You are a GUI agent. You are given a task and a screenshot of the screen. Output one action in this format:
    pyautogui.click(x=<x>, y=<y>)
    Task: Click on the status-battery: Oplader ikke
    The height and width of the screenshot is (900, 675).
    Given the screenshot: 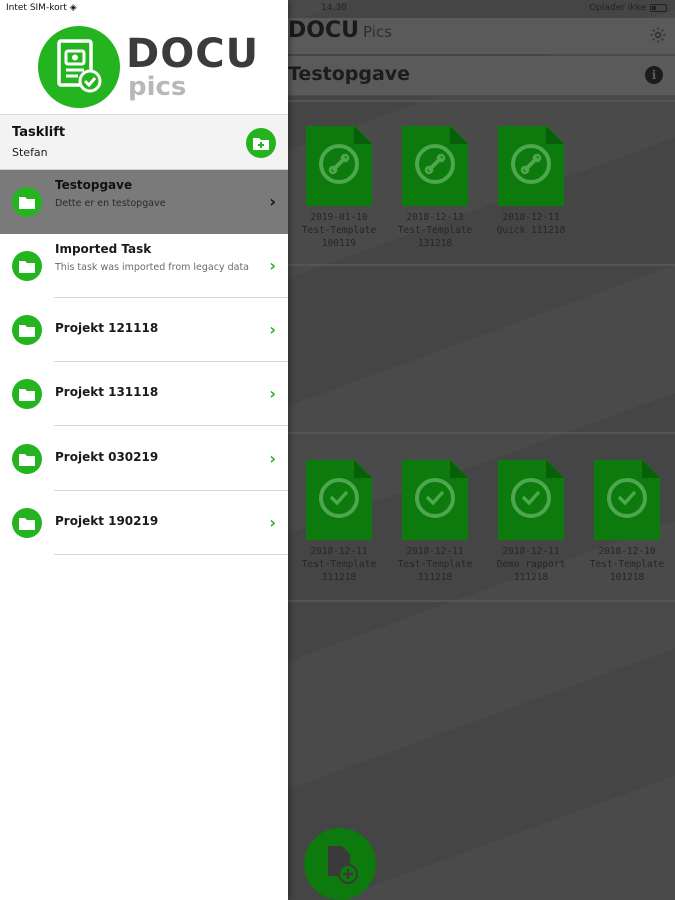 What is the action you would take?
    pyautogui.click(x=628, y=8)
    